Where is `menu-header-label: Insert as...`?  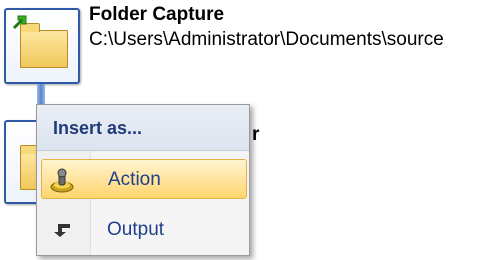
menu-header-label: Insert as... is located at coordinates (98, 128).